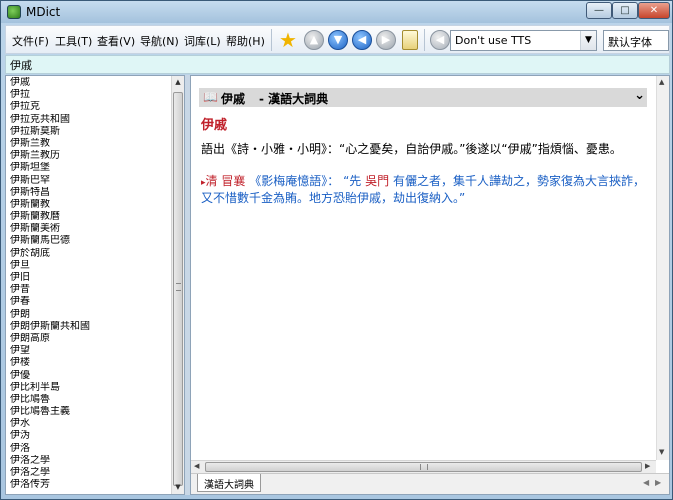 The width and height of the screenshot is (673, 500). I want to click on list-item: 伊洛传芳, so click(89, 485).